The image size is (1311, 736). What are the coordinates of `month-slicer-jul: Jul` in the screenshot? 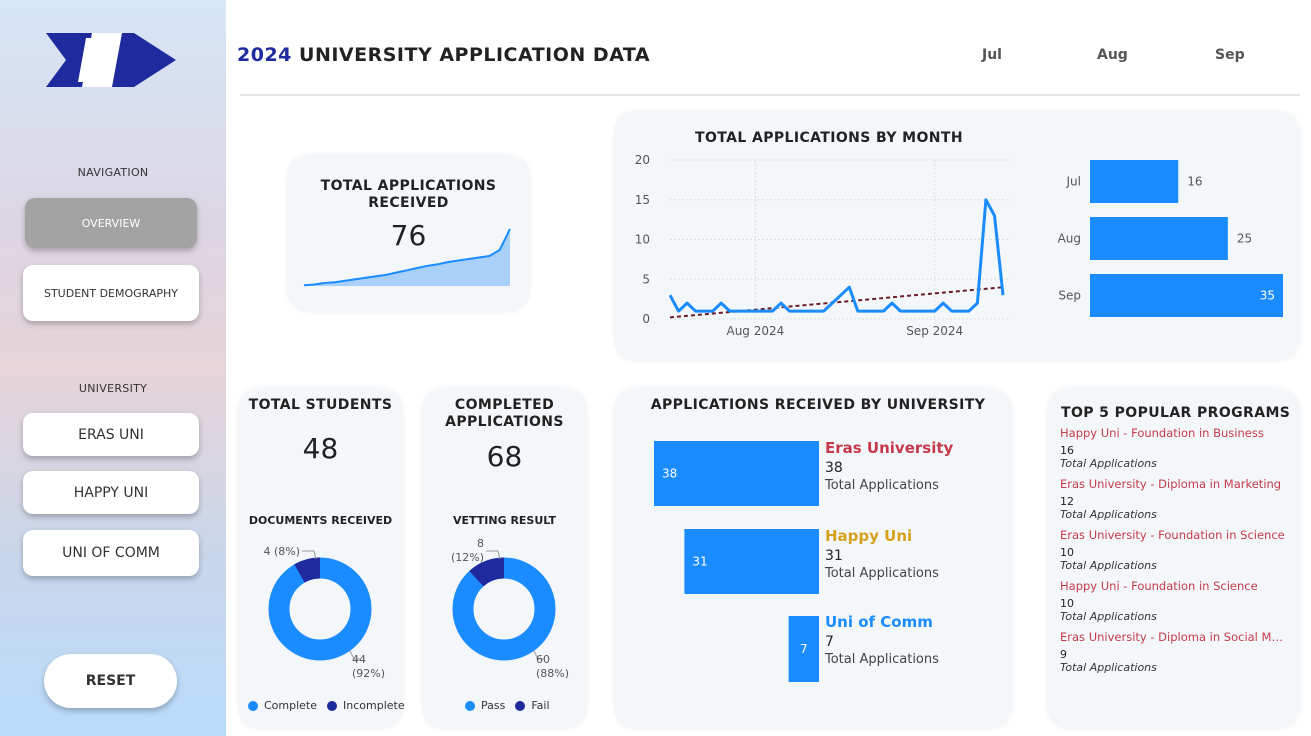 It's located at (992, 55).